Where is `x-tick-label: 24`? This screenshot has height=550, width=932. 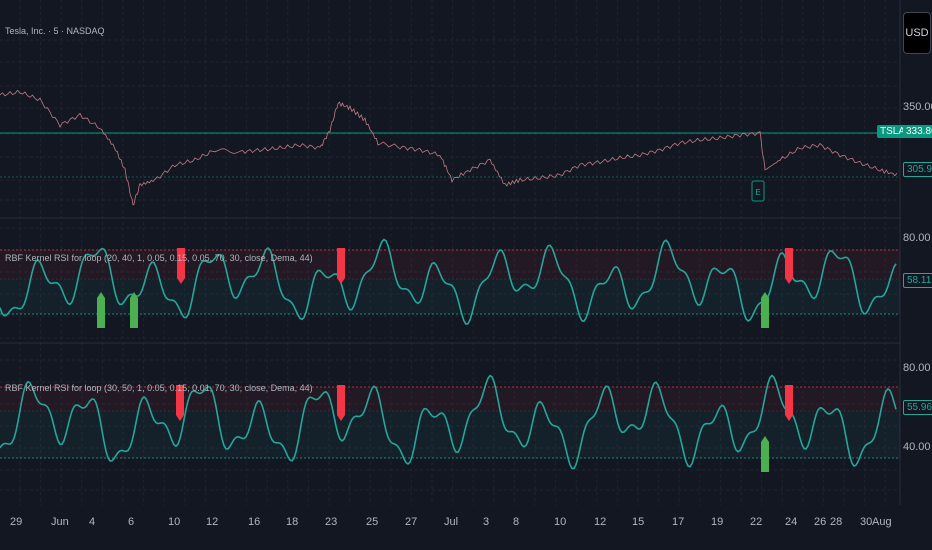 x-tick-label: 24 is located at coordinates (791, 522).